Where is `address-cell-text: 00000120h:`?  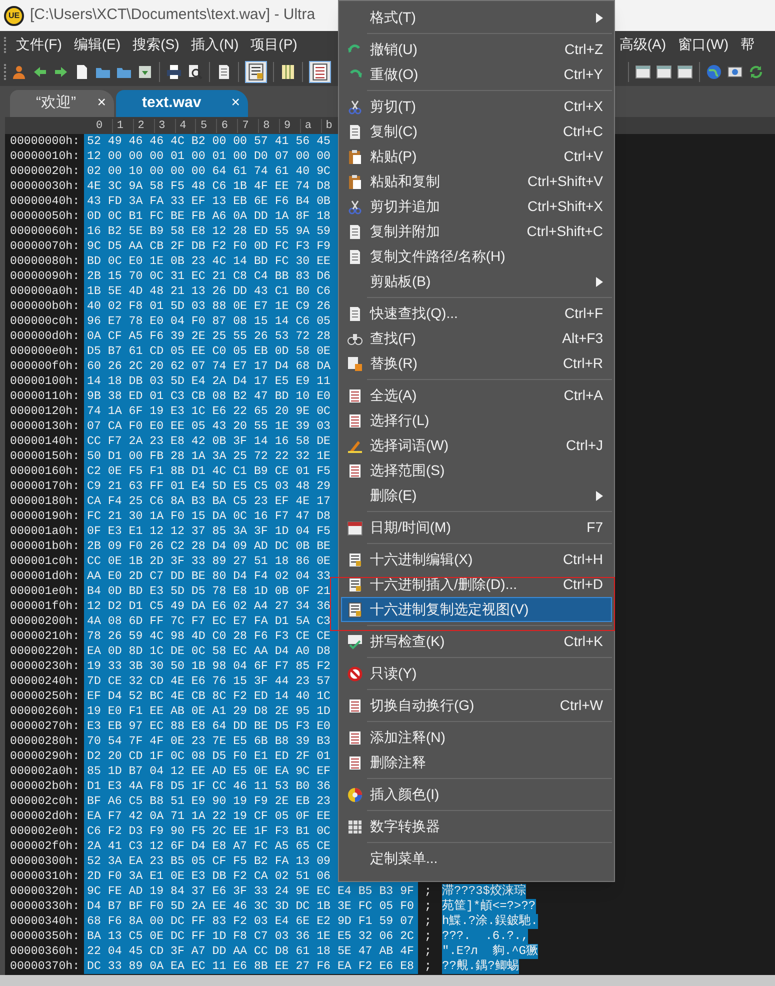 address-cell-text: 00000120h: is located at coordinates (45, 411).